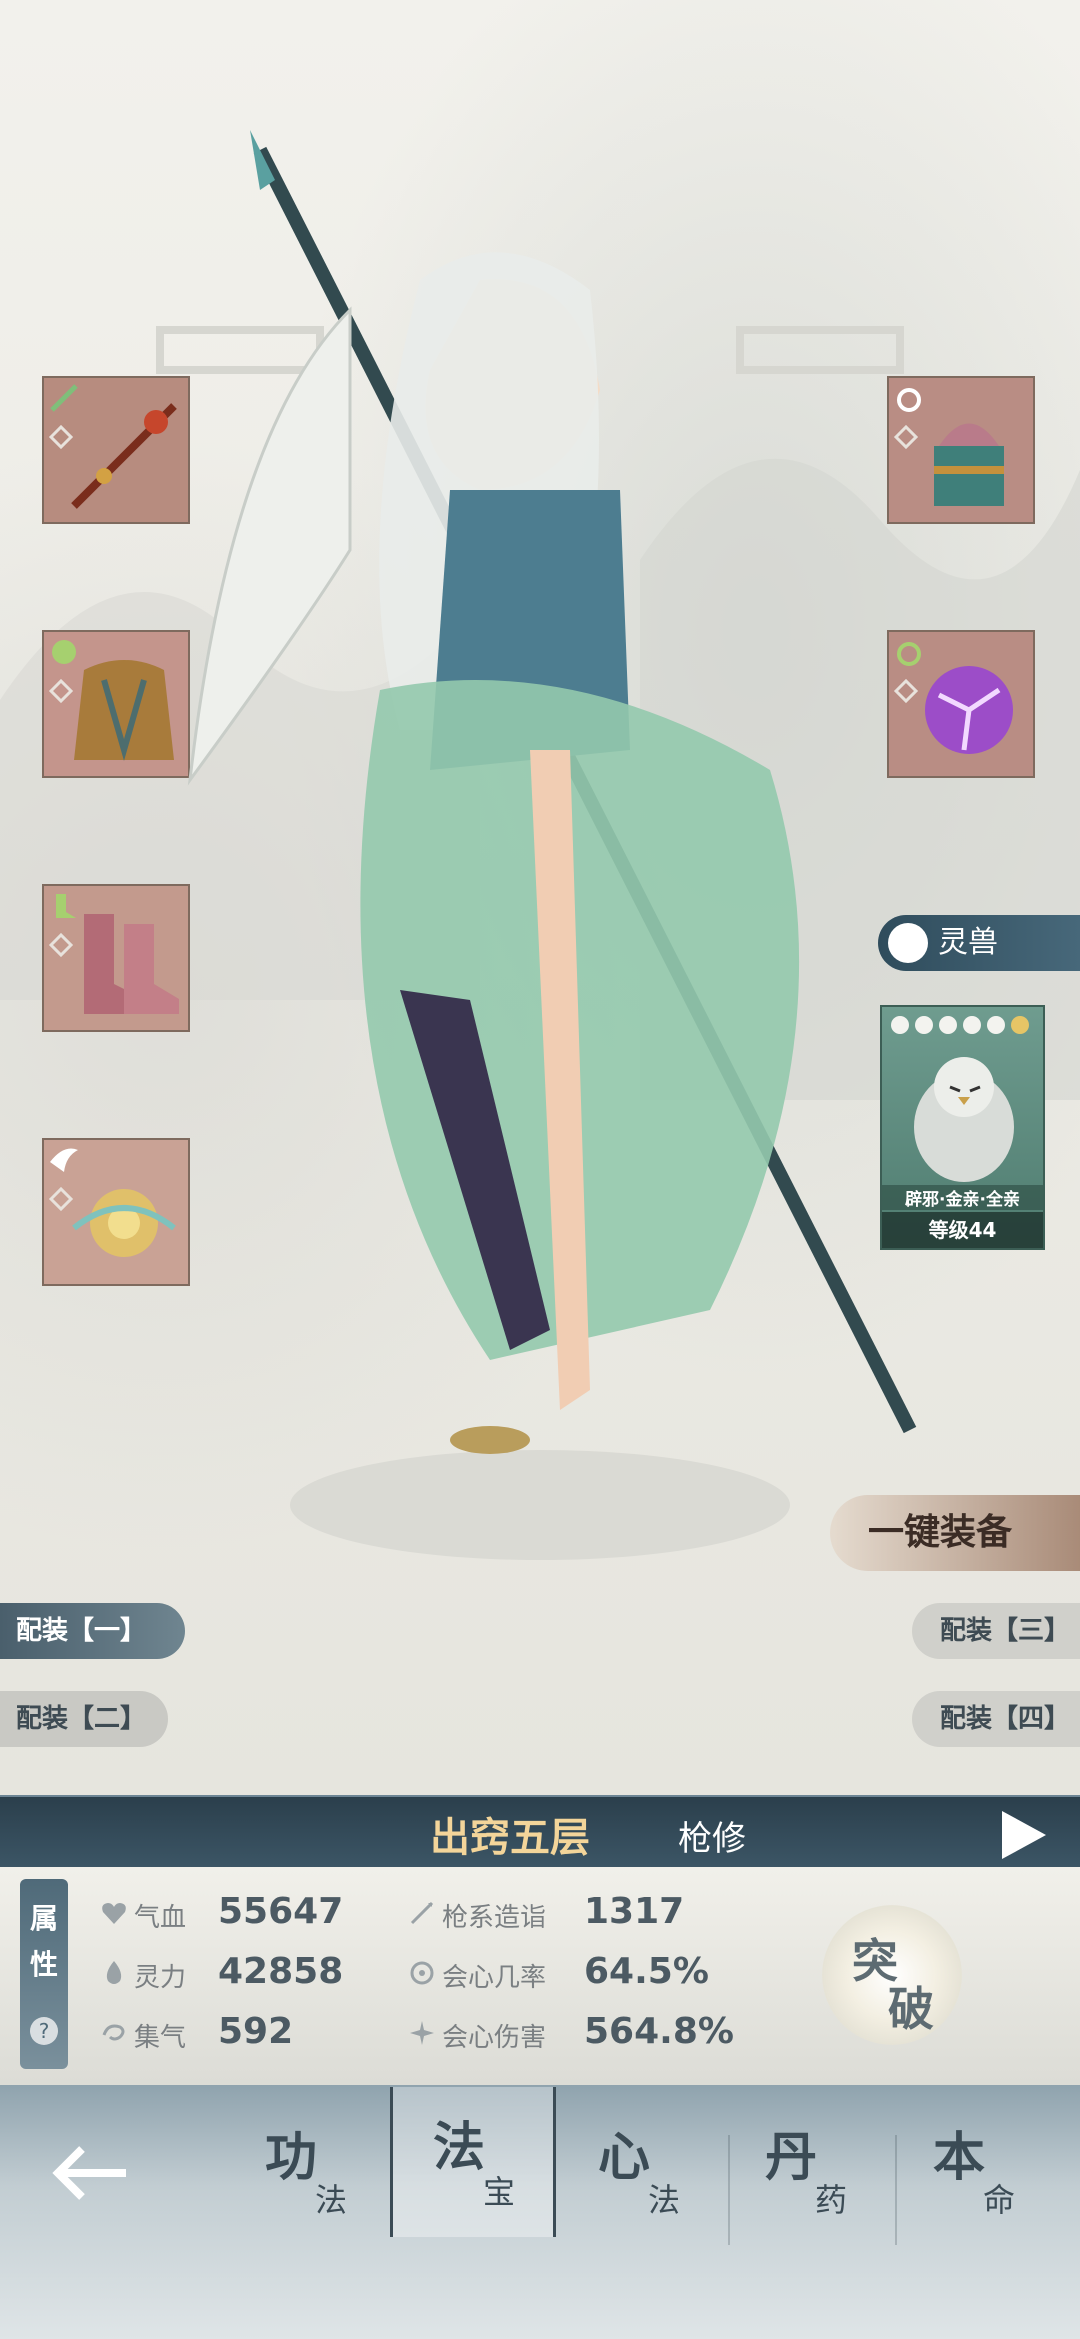  What do you see at coordinates (114, 1972) in the screenshot?
I see `flame-icon` at bounding box center [114, 1972].